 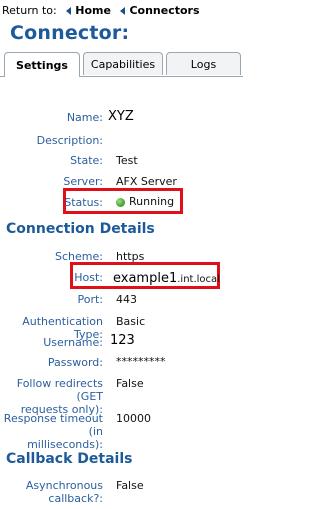 I want to click on status-value: Running, so click(x=145, y=201).